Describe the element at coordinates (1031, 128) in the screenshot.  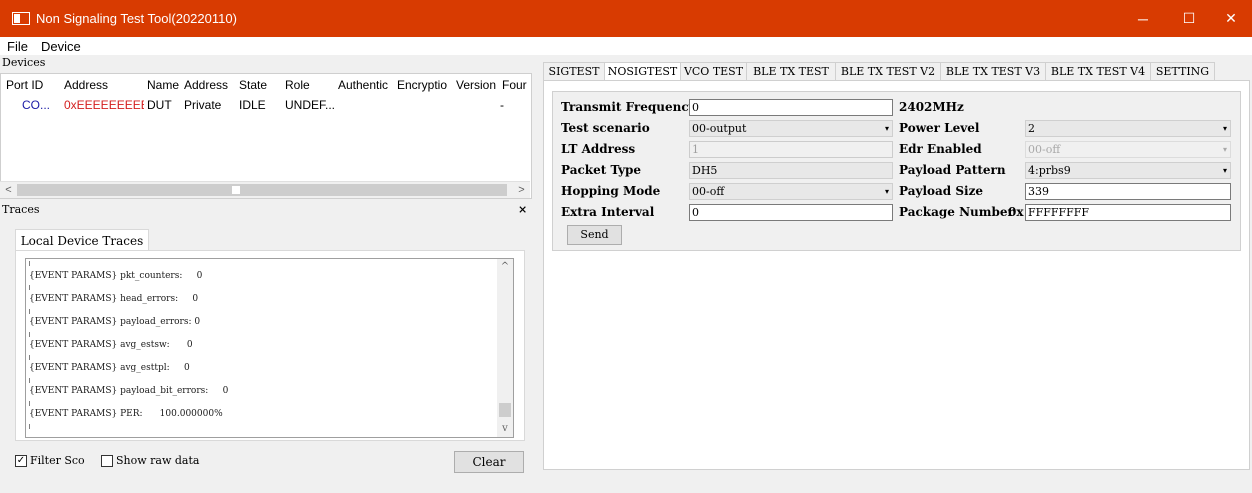
I see `power-level-value: 2` at that location.